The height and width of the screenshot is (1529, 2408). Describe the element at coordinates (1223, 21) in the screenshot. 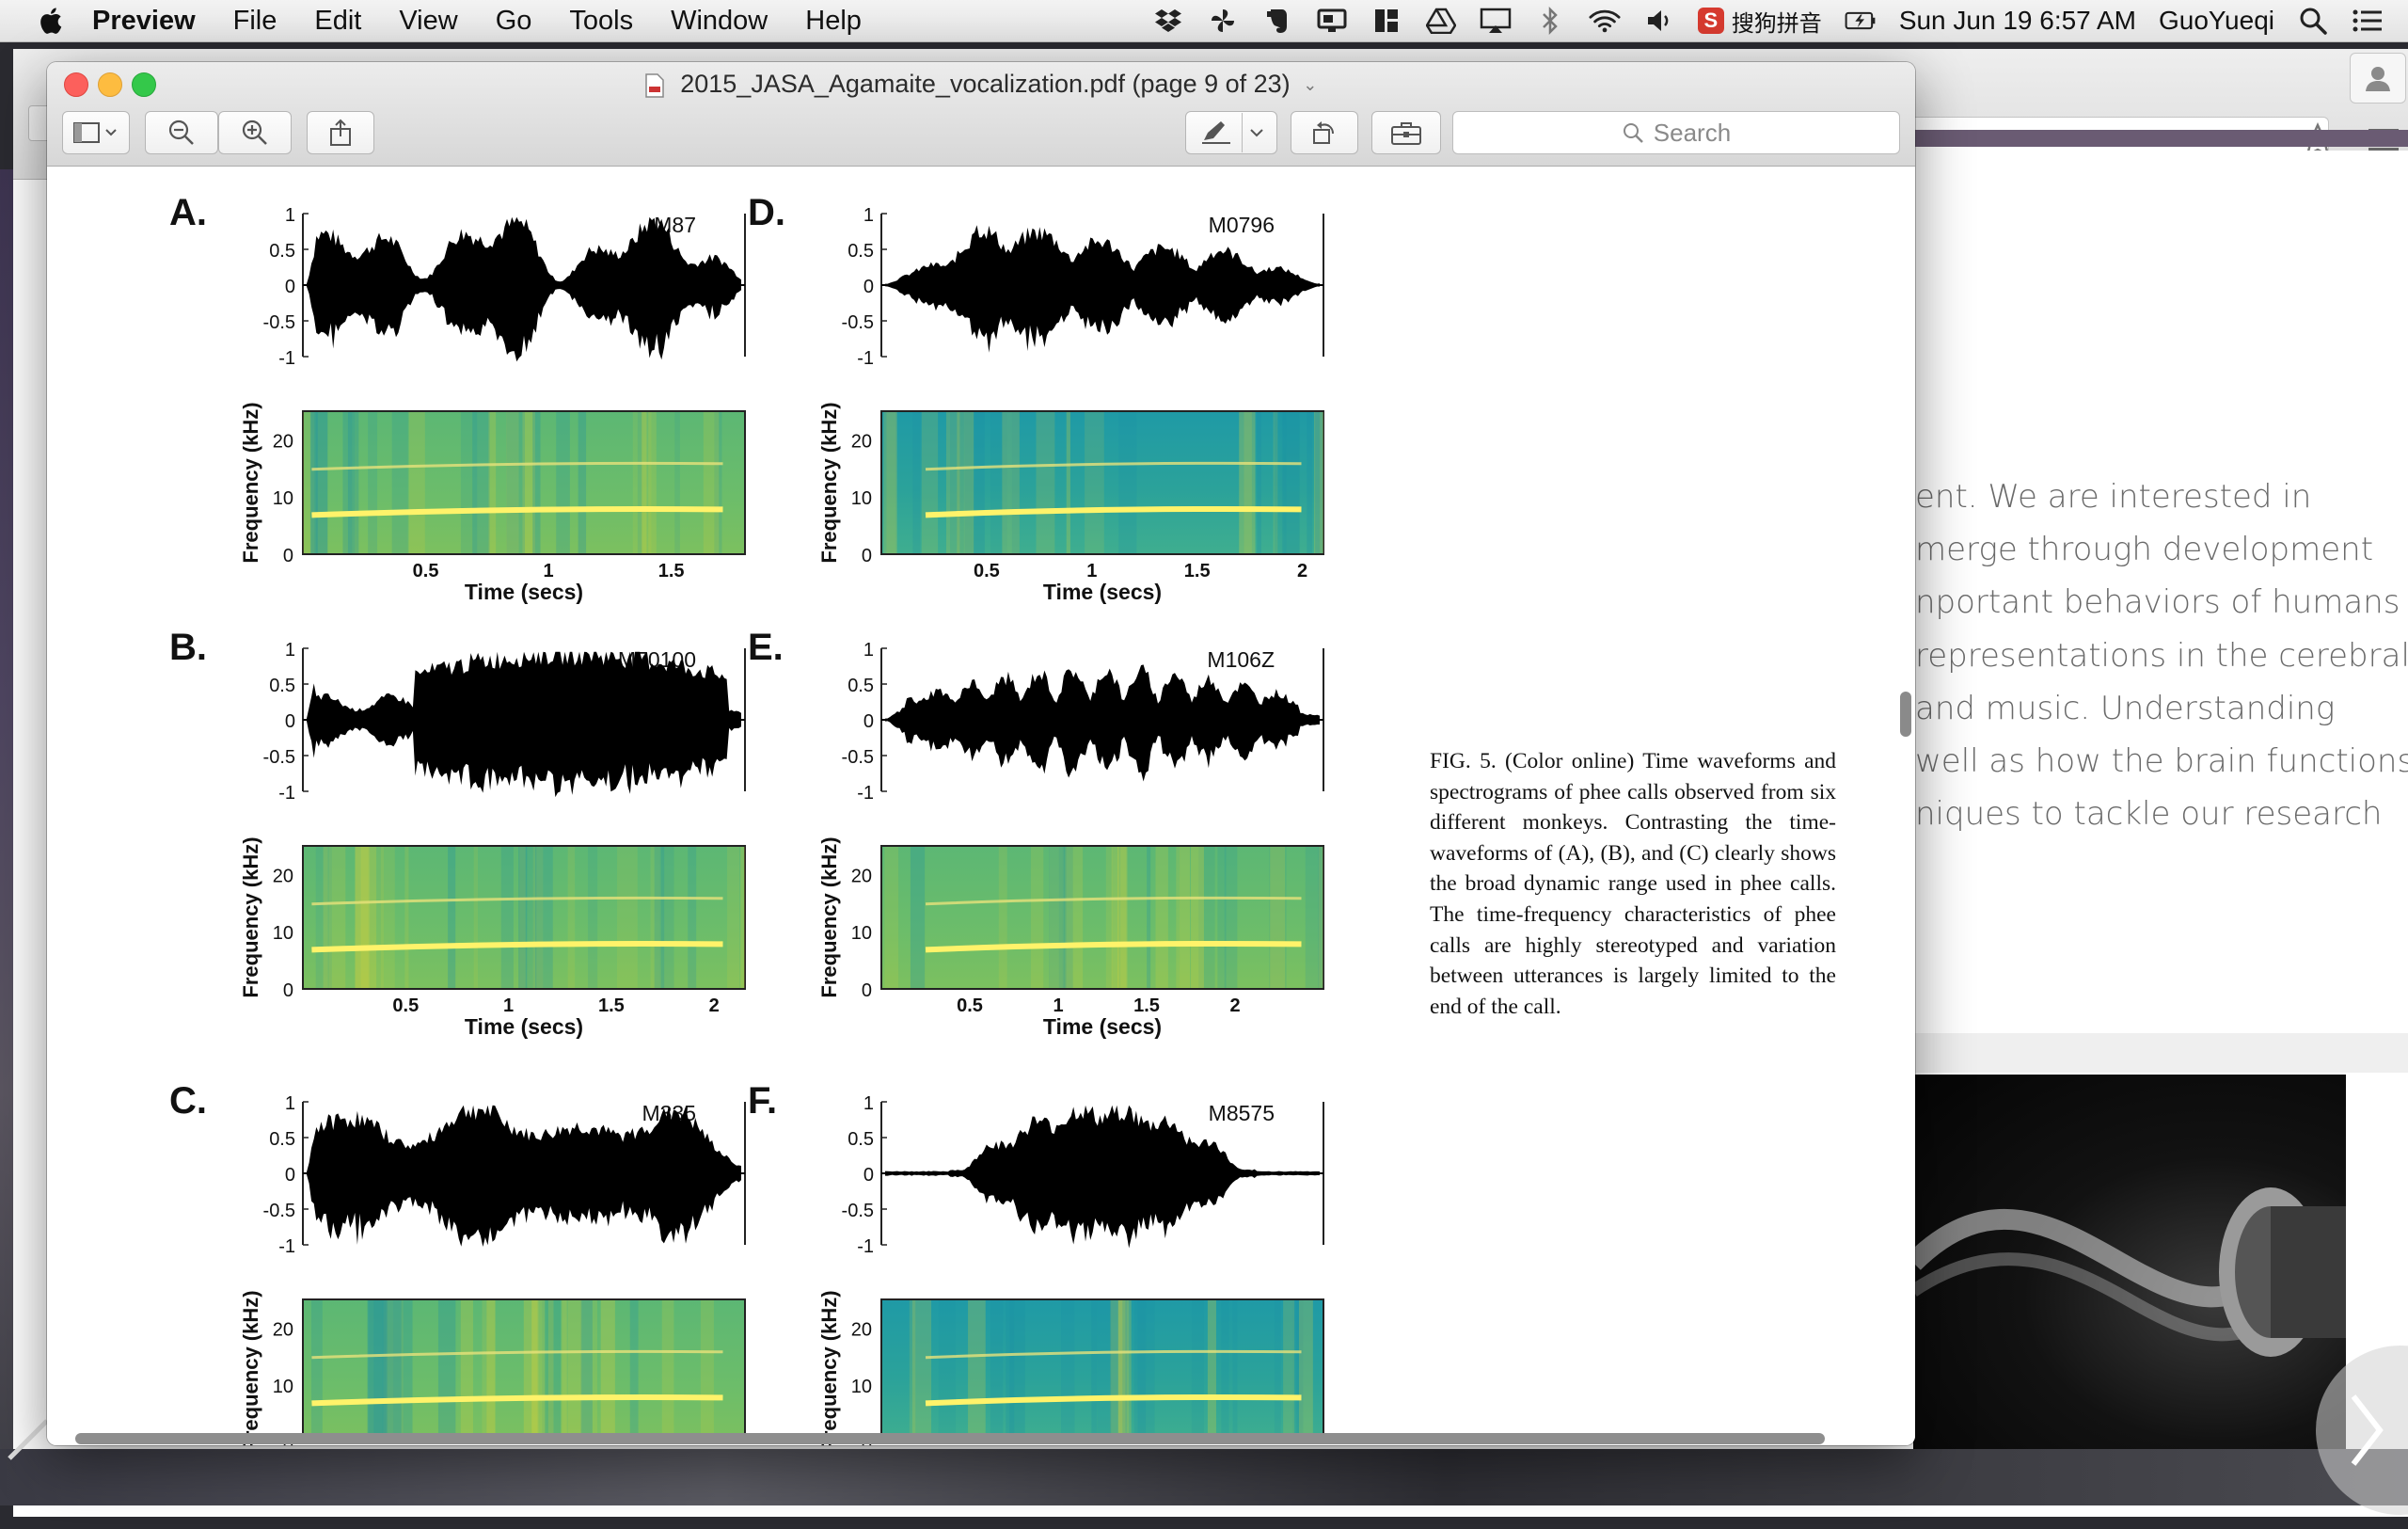

I see `pinwheel-icon` at that location.